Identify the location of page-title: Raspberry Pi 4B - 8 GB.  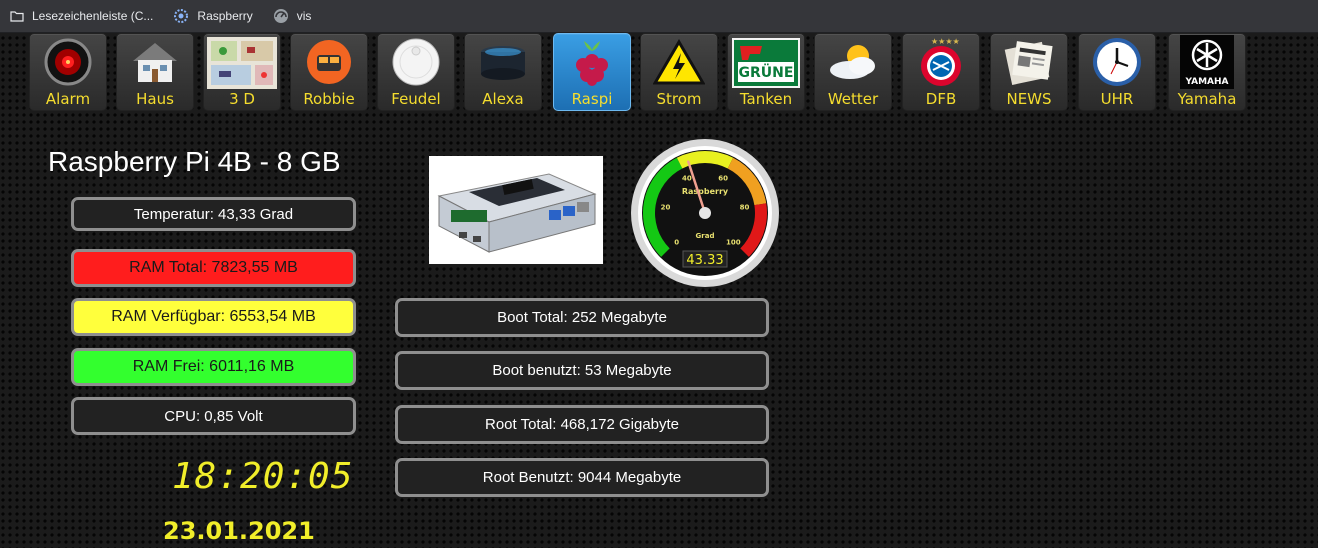
(194, 161).